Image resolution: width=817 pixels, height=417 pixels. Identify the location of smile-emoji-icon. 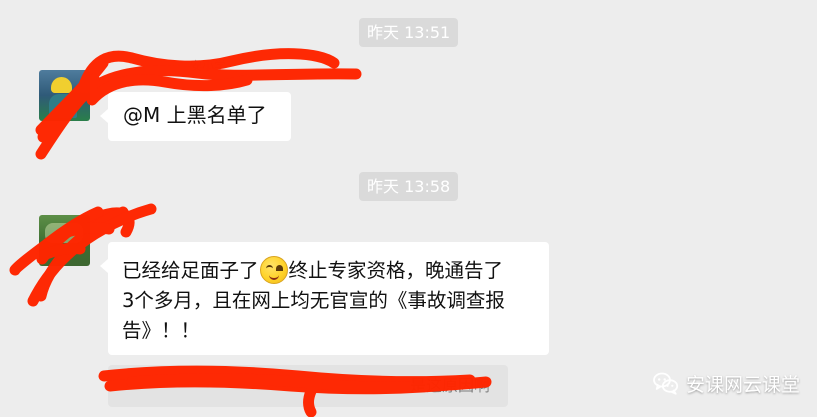
(273, 270).